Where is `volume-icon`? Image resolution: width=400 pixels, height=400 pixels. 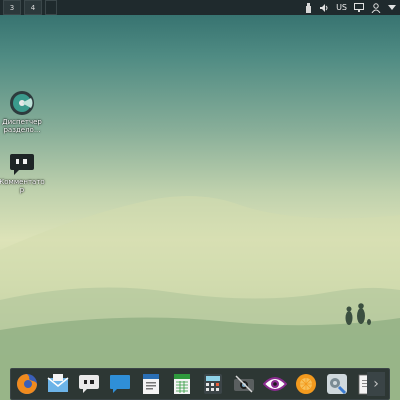
volume-icon is located at coordinates (324, 8).